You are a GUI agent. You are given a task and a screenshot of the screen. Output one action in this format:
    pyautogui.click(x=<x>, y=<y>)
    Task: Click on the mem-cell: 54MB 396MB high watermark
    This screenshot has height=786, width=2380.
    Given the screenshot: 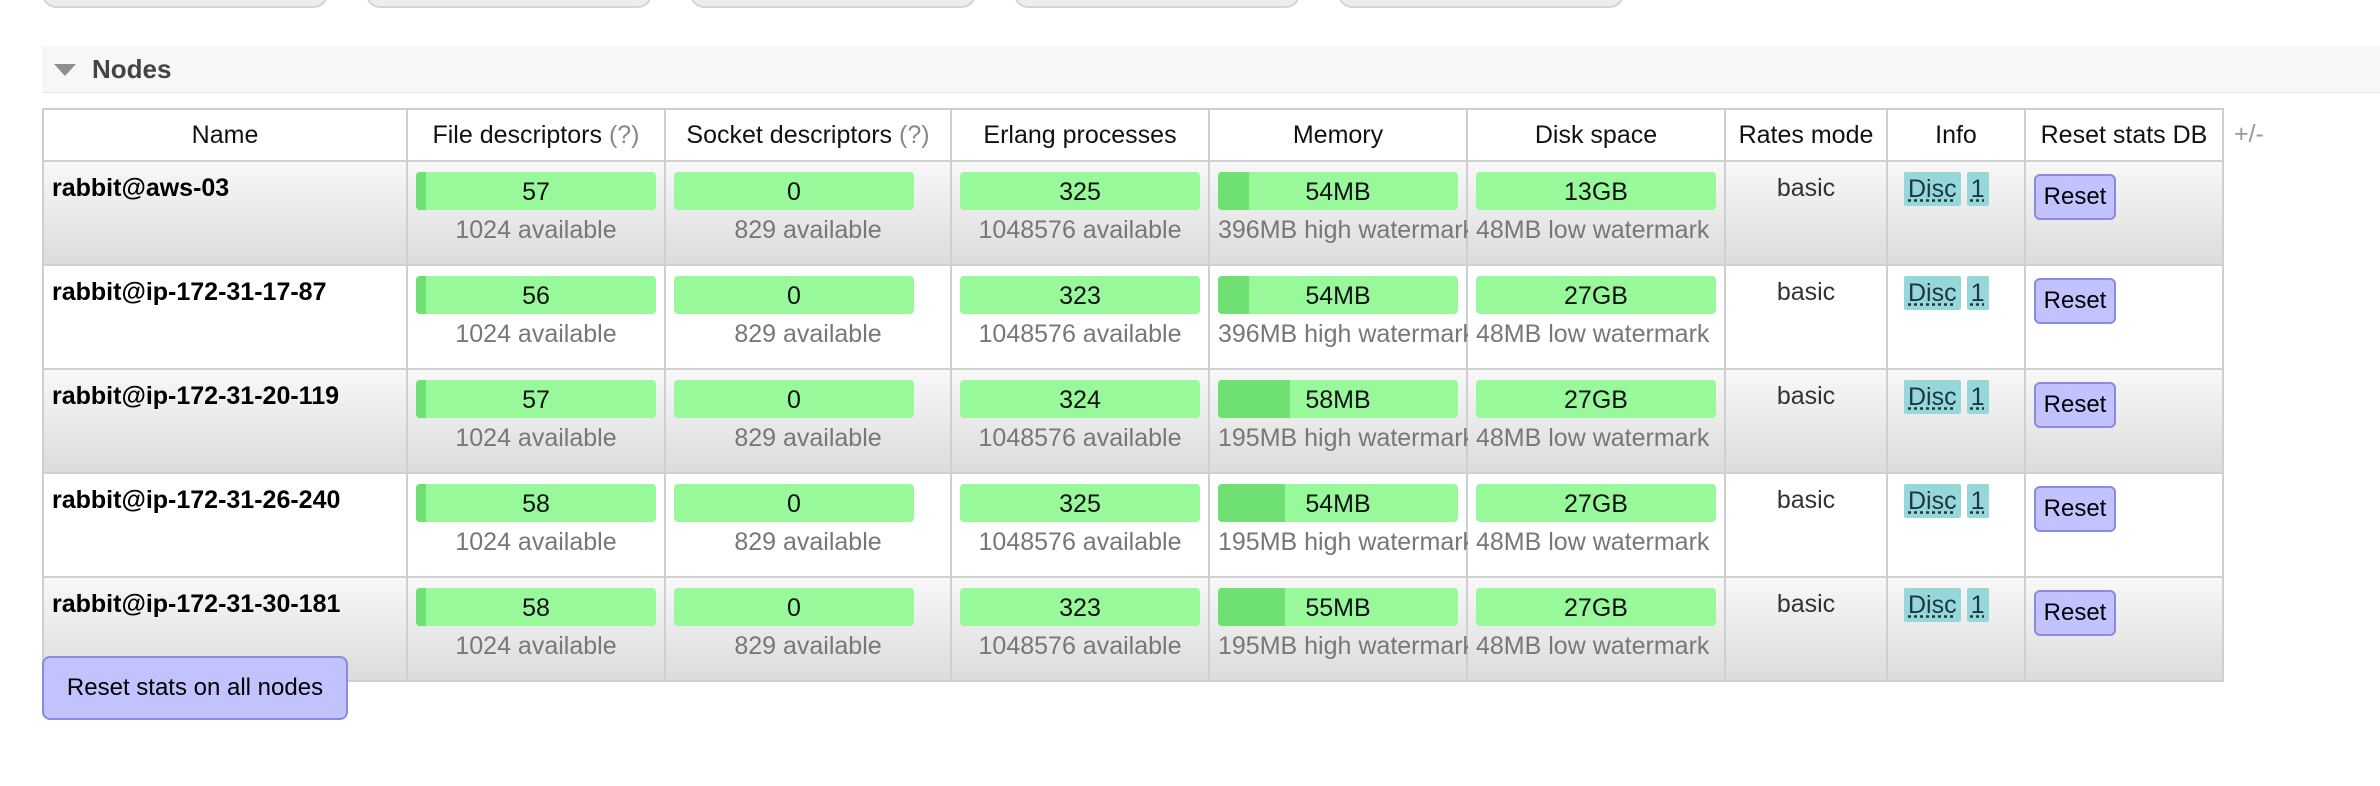 What is the action you would take?
    pyautogui.click(x=1341, y=317)
    